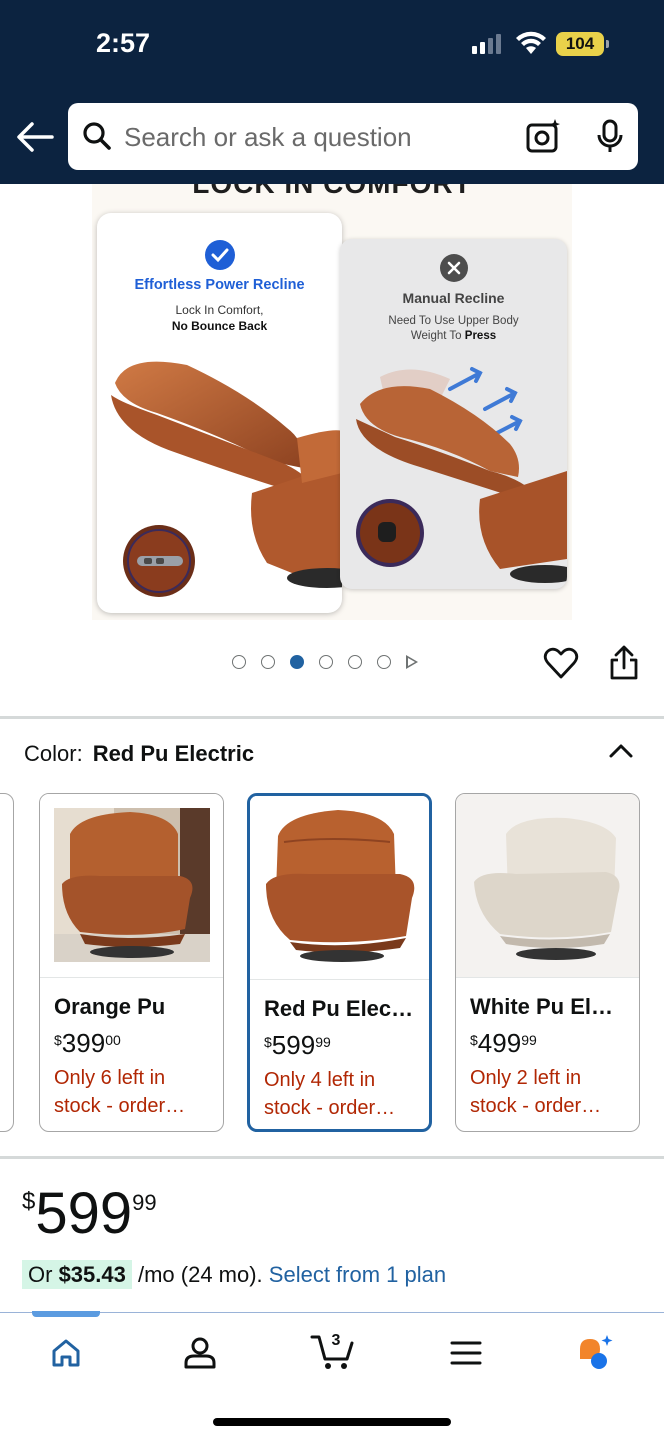  I want to click on manual-recline-line2: Weight To Press, so click(453, 336).